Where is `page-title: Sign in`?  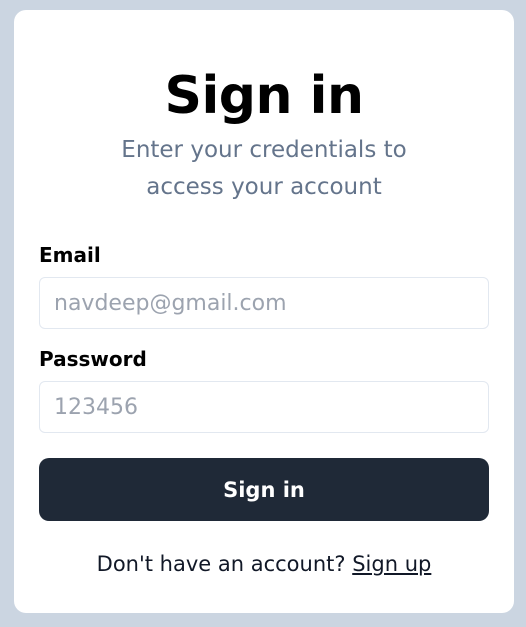
page-title: Sign in is located at coordinates (264, 96).